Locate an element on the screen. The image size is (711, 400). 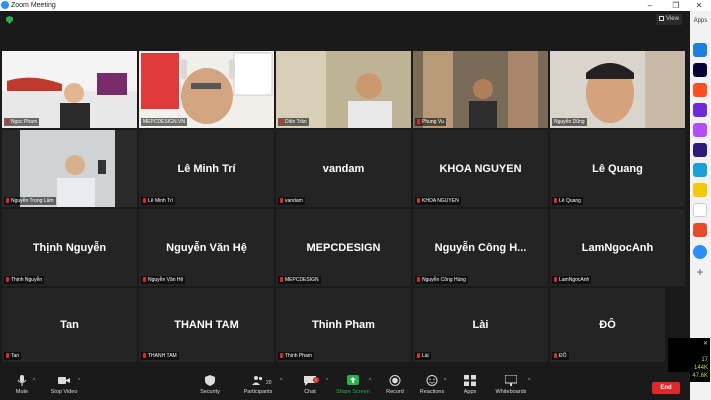
apps-grid-icon is located at coordinates (470, 380).